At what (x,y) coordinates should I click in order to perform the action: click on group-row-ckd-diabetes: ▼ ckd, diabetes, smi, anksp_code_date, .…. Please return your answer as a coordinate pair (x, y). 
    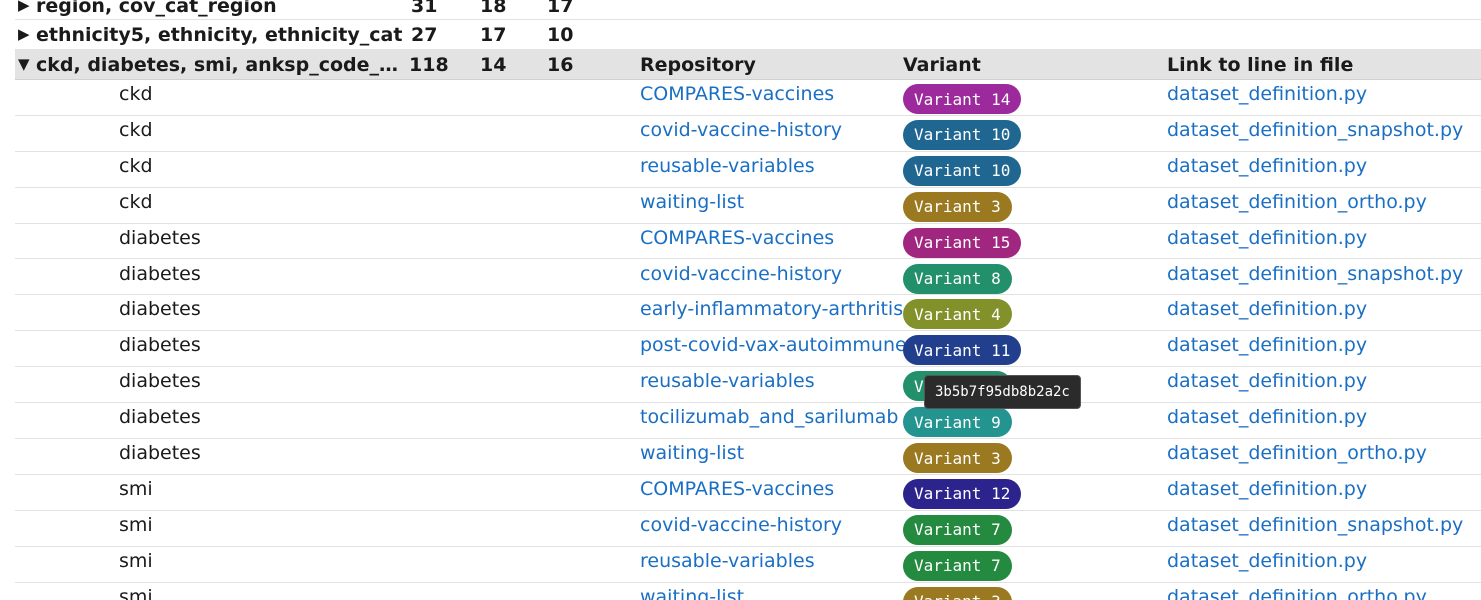
    Looking at the image, I should click on (748, 65).